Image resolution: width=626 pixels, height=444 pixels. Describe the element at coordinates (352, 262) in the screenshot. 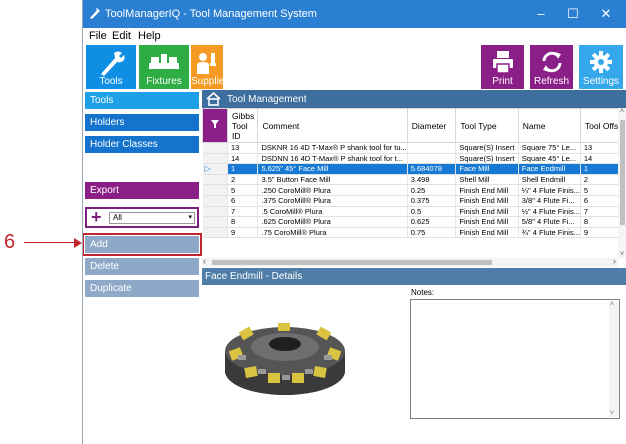

I see `horizontal-scroll-thumb` at that location.